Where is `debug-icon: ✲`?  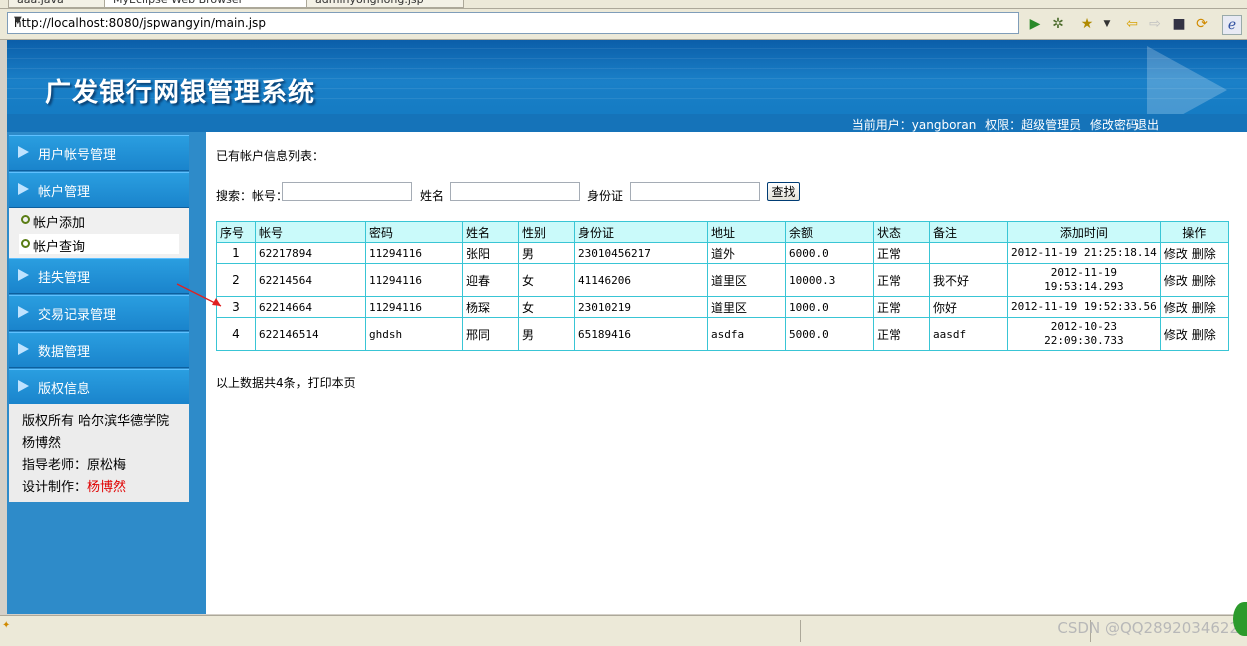
debug-icon: ✲ is located at coordinates (1058, 24).